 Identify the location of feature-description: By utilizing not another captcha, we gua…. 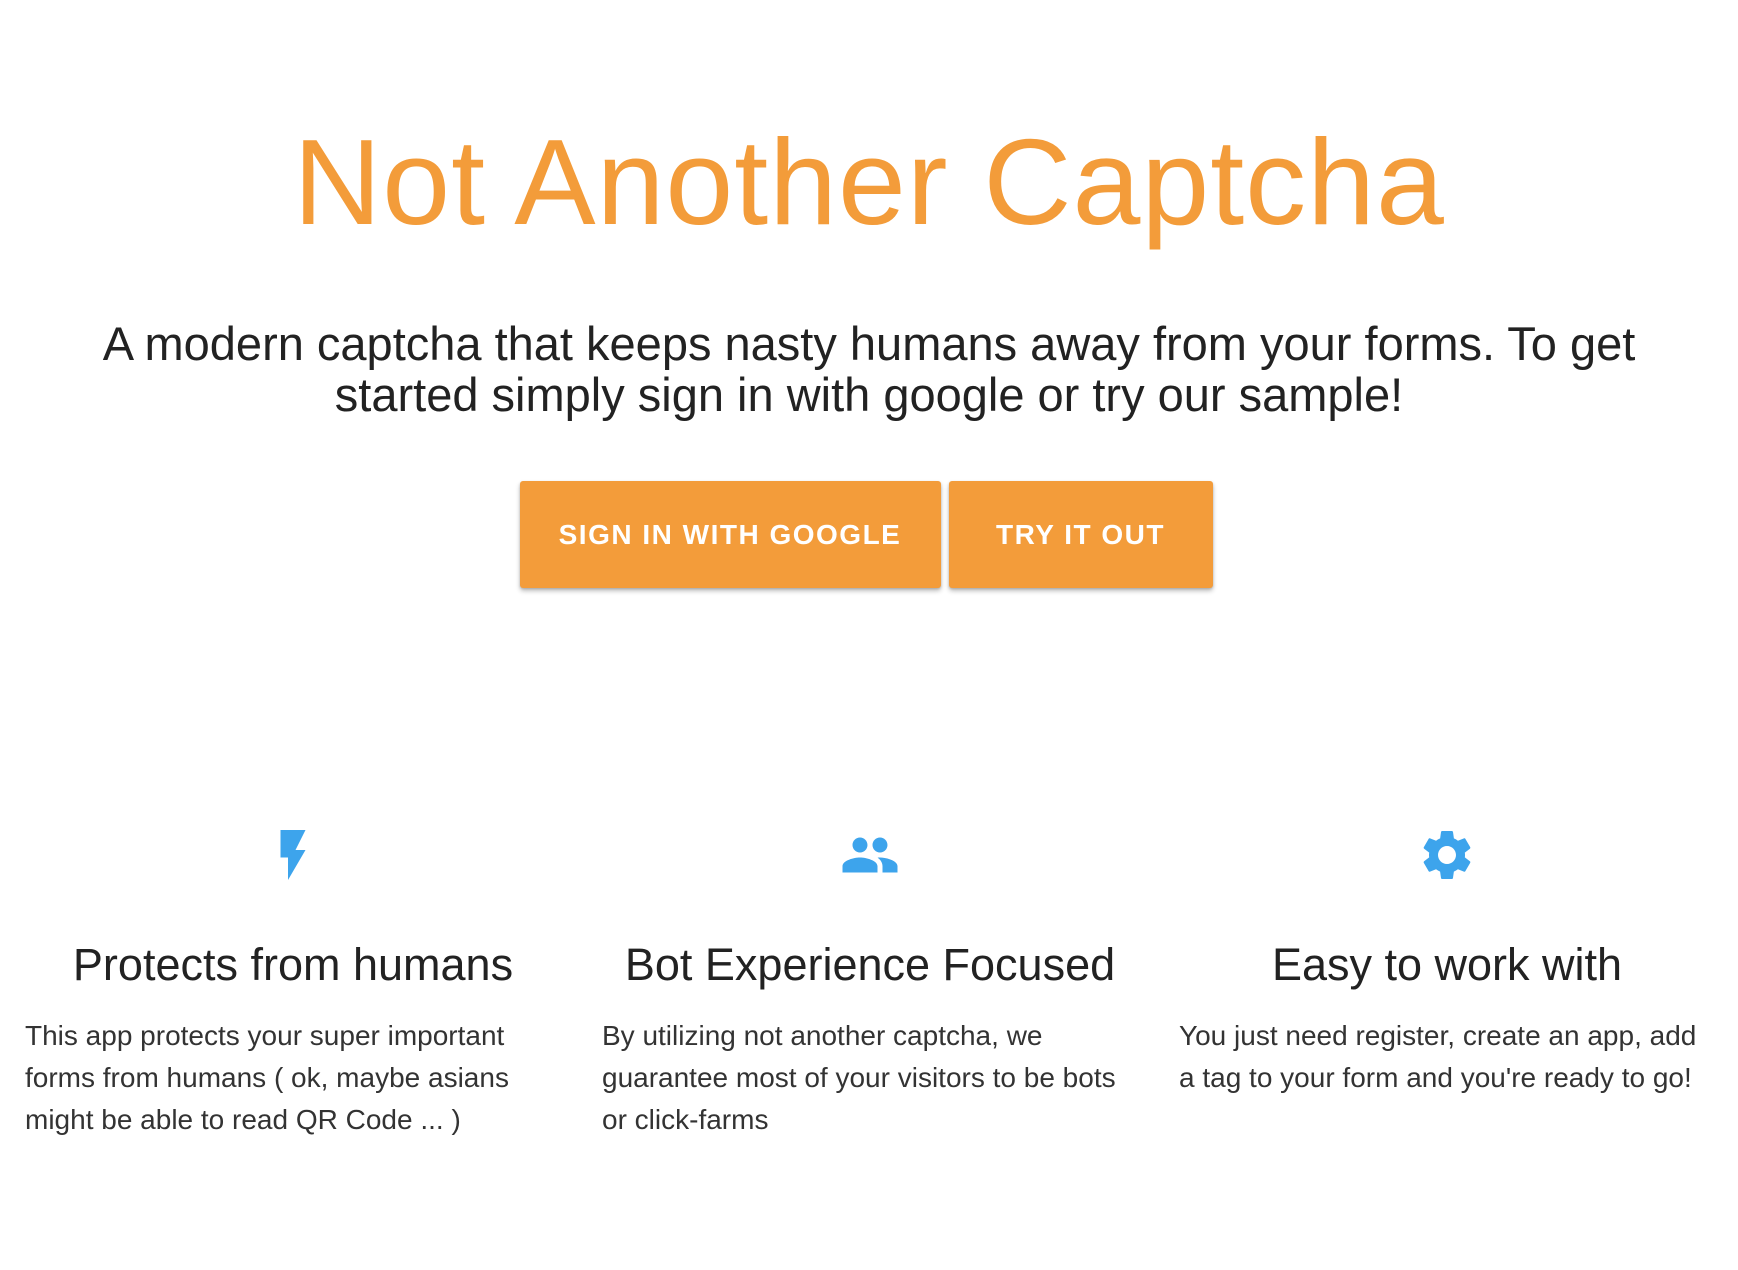
(859, 1077).